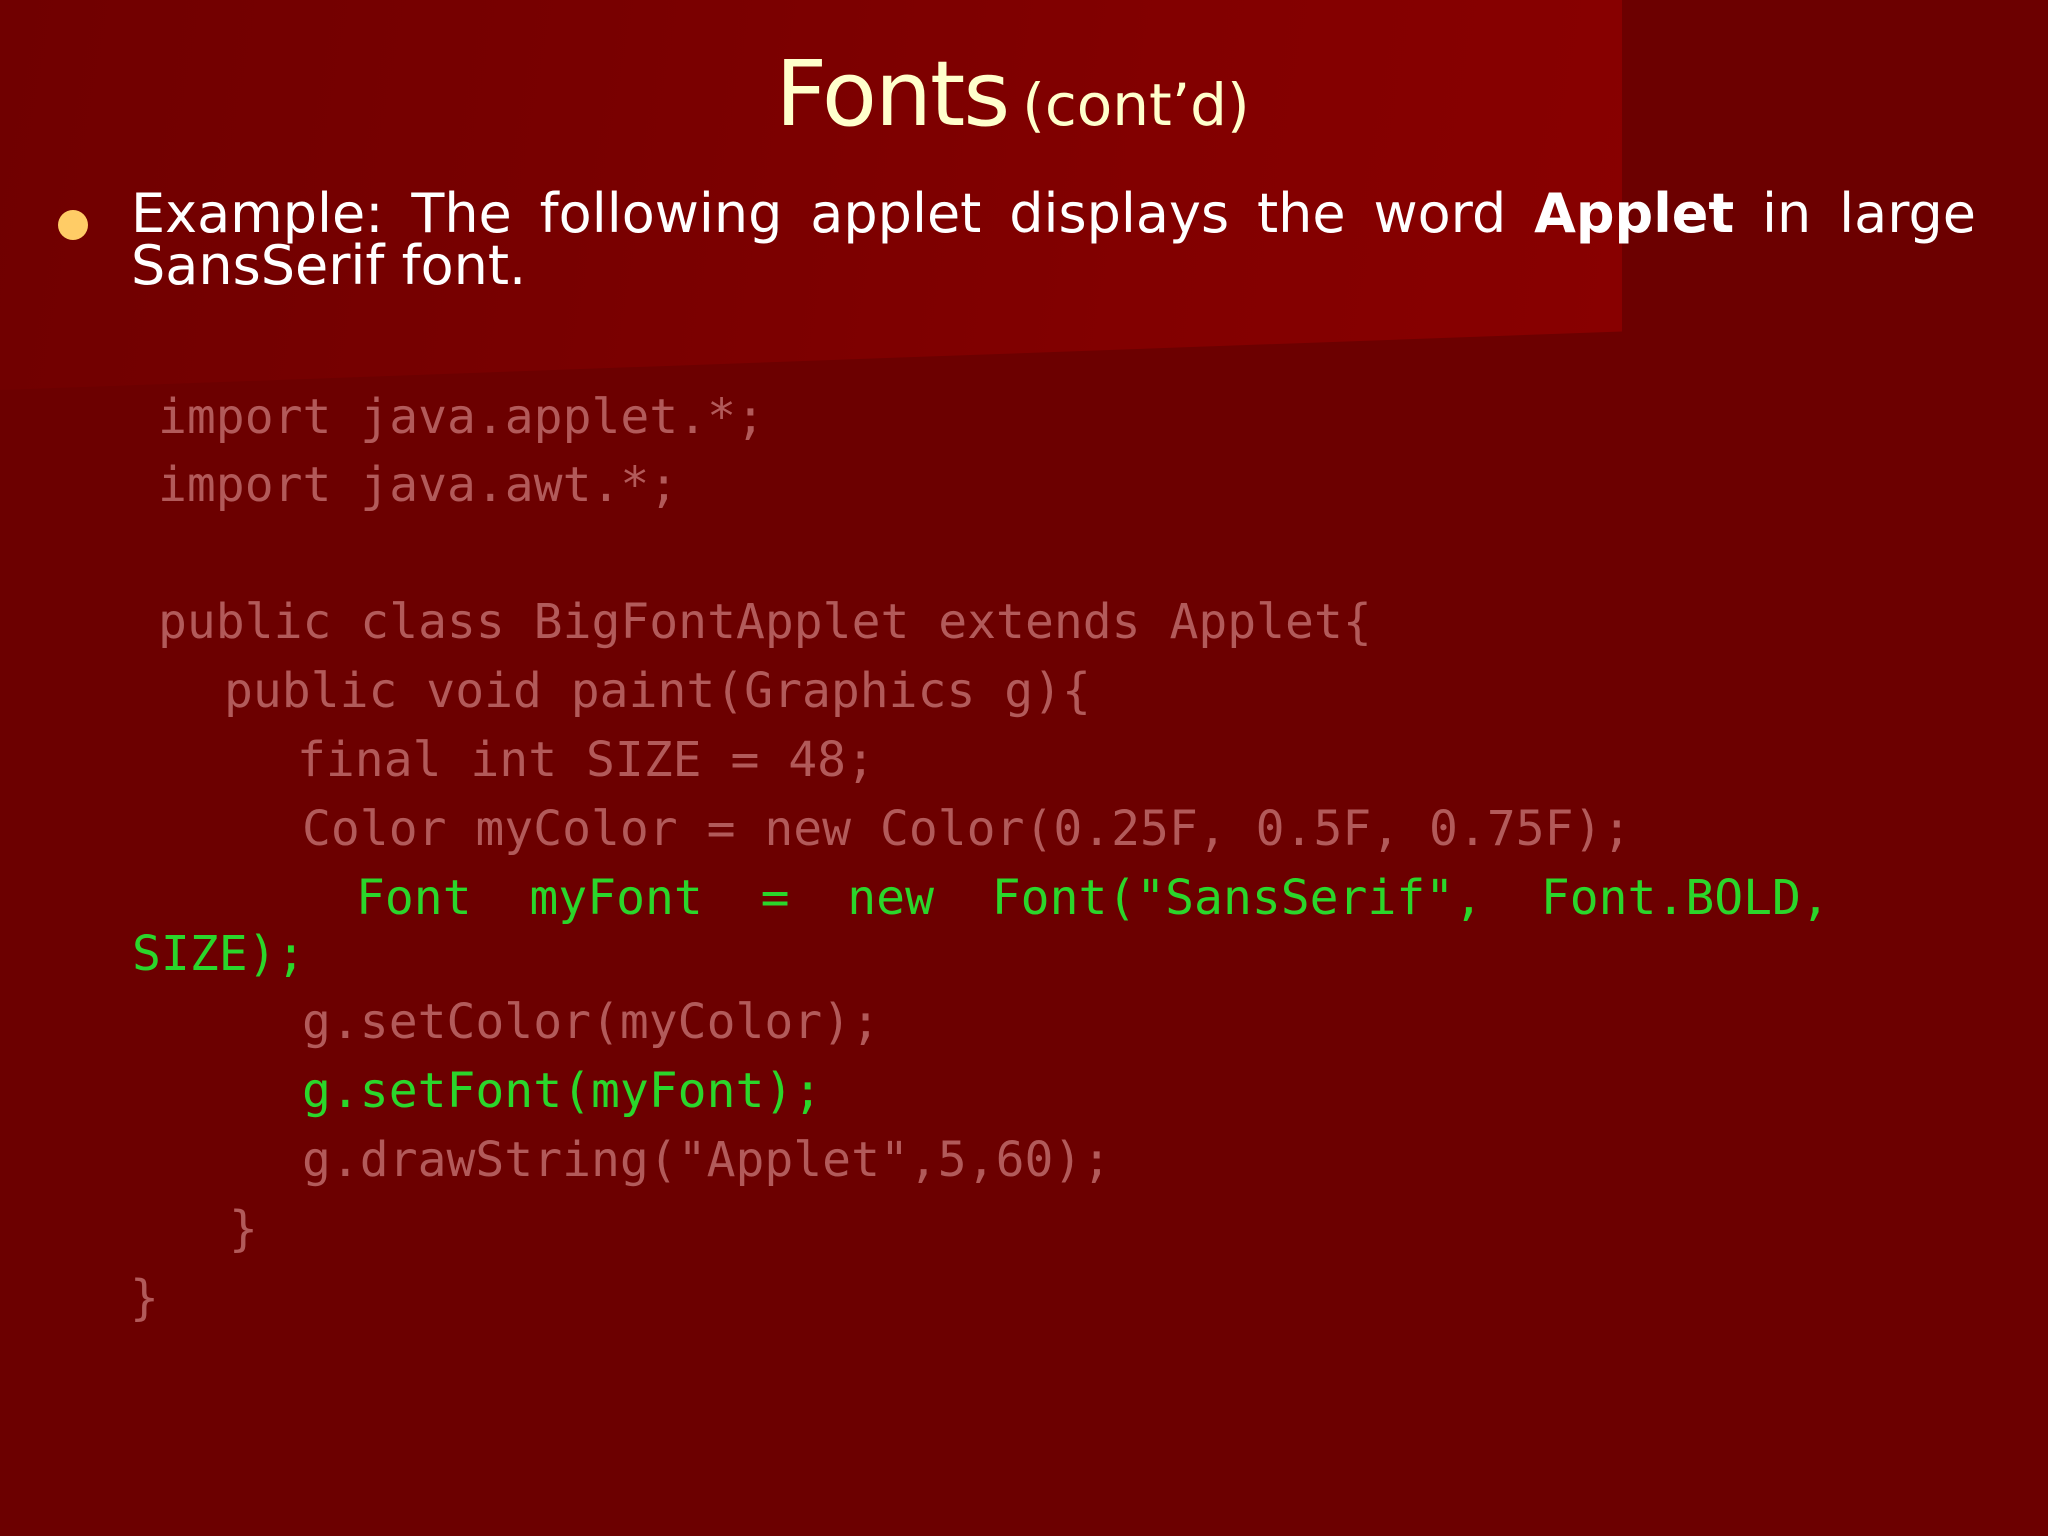 This screenshot has width=2048, height=1536. I want to click on slide-title: Fonts (cont’d), so click(1012, 94).